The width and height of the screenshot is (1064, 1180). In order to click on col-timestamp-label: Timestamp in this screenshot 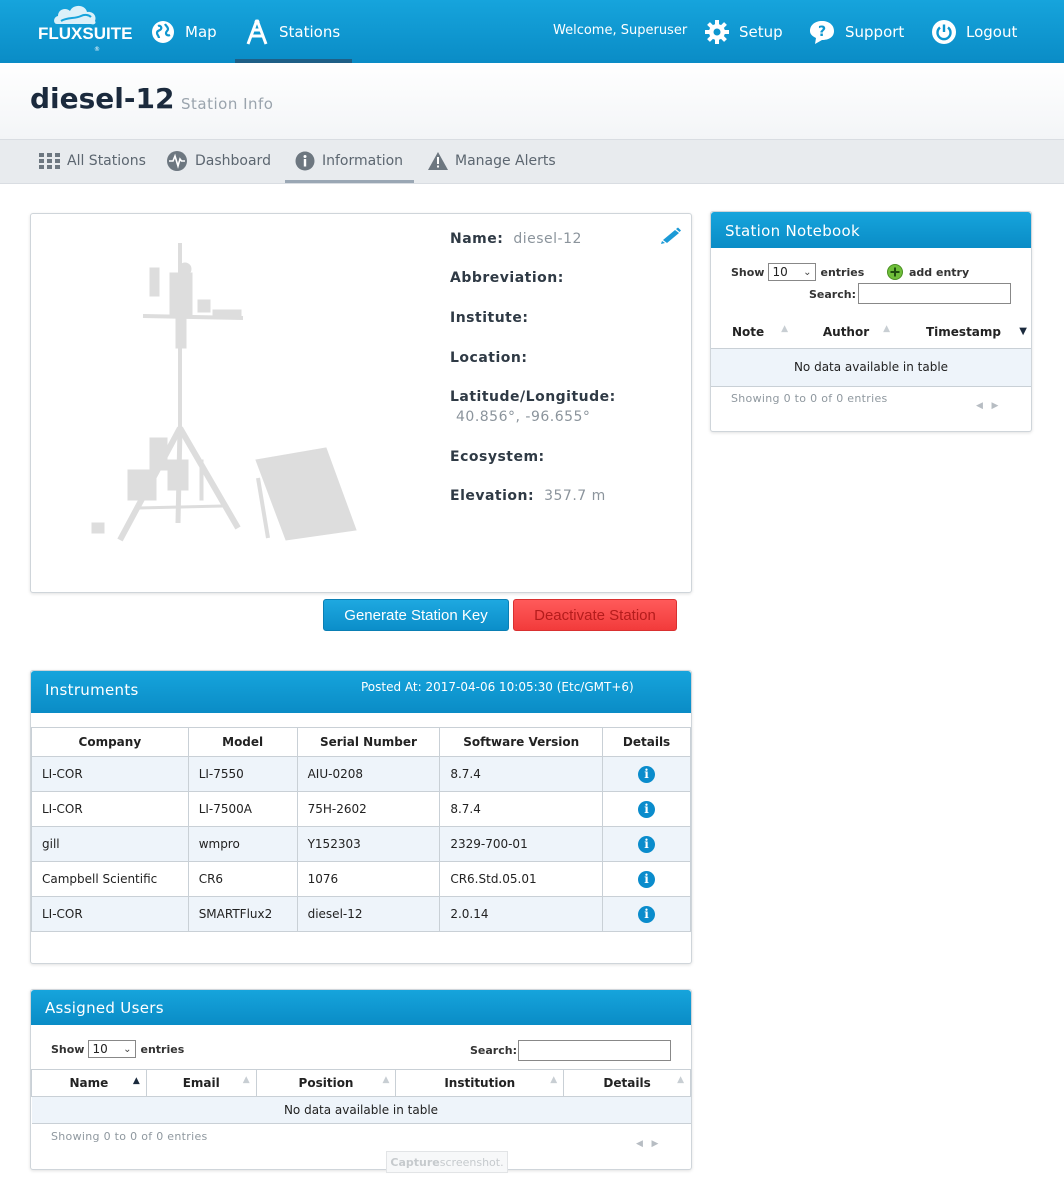, I will do `click(963, 331)`.